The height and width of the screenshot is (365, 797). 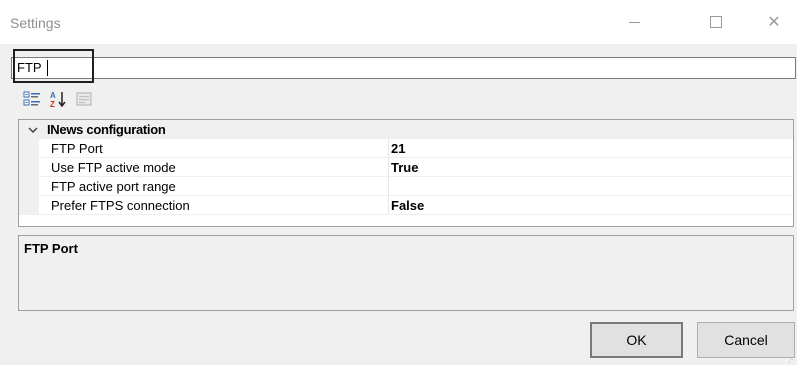 I want to click on maximize-button, so click(x=716, y=22).